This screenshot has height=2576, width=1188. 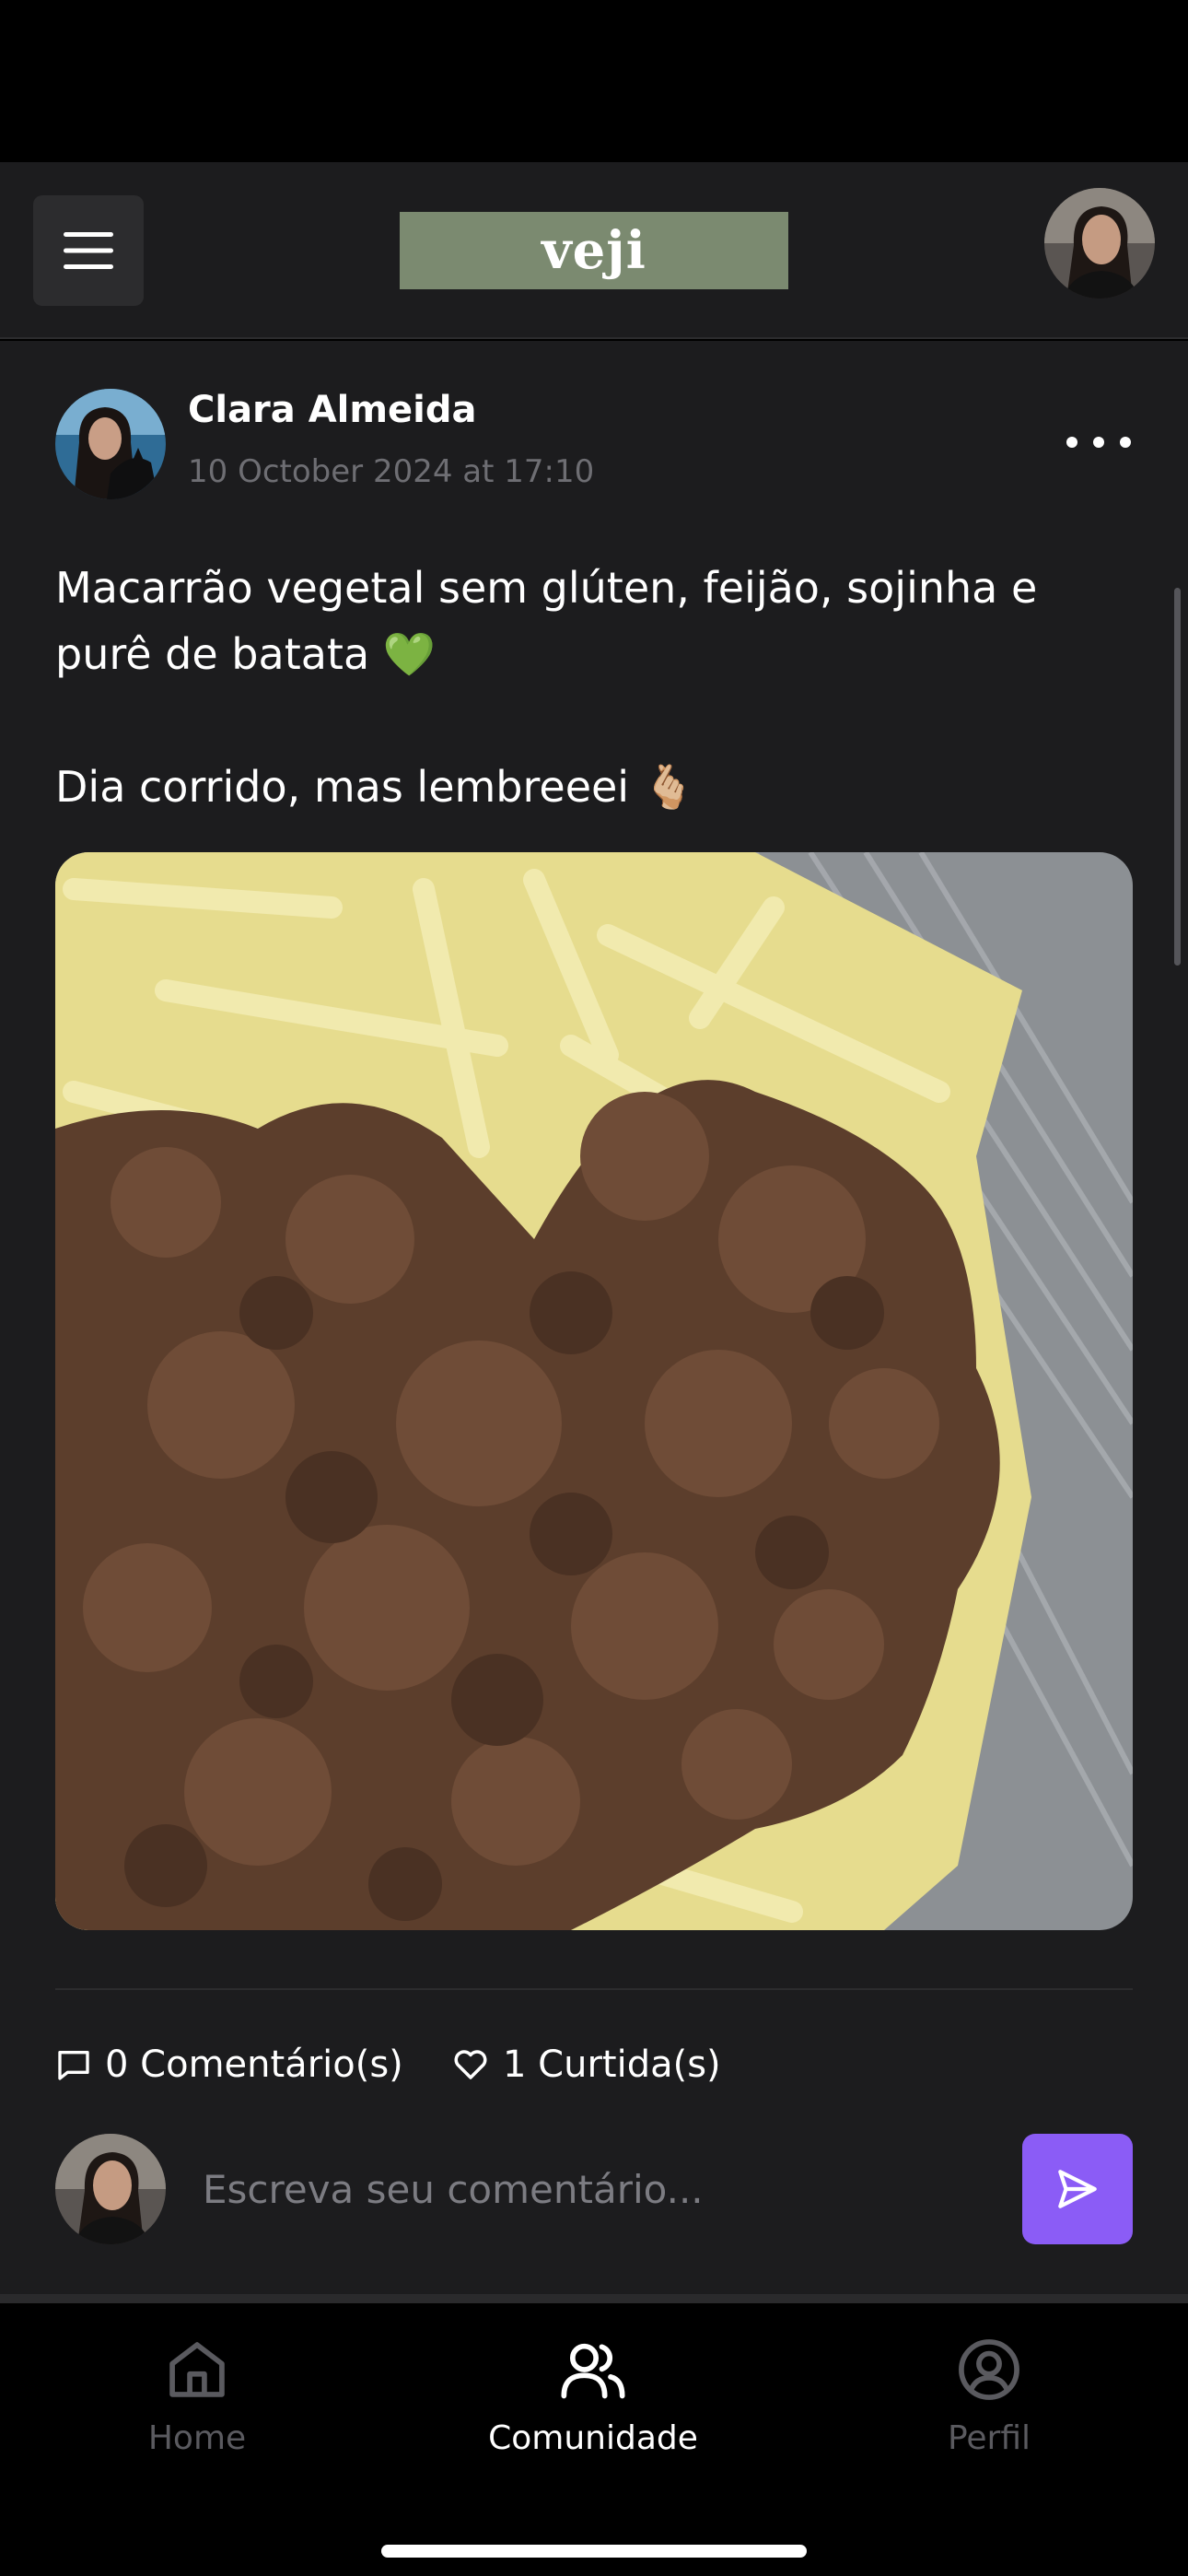 I want to click on post-author-name: Clara Almeida, so click(x=332, y=410).